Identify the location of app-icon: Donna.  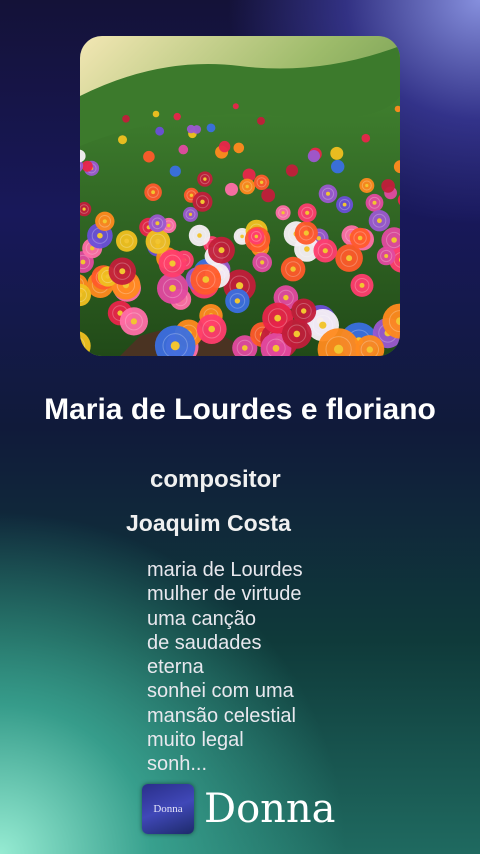
(168, 809).